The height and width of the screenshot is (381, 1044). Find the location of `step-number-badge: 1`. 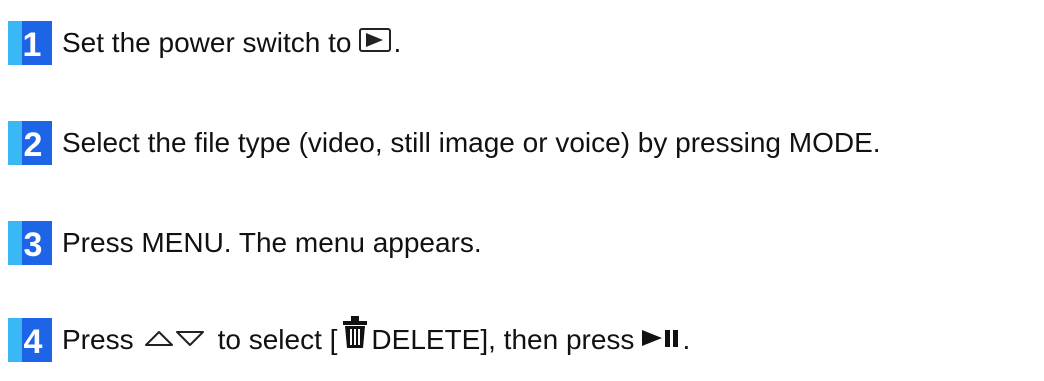

step-number-badge: 1 is located at coordinates (30, 43).